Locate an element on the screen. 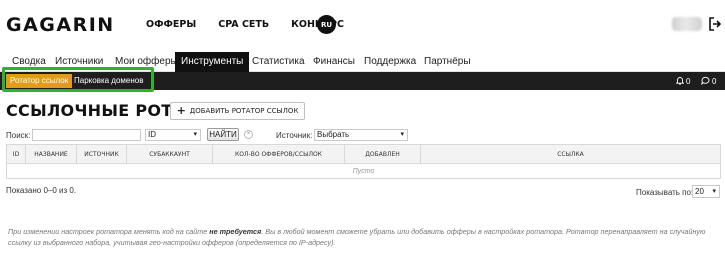 This screenshot has width=725, height=273. notifications-count: 0 is located at coordinates (688, 81).